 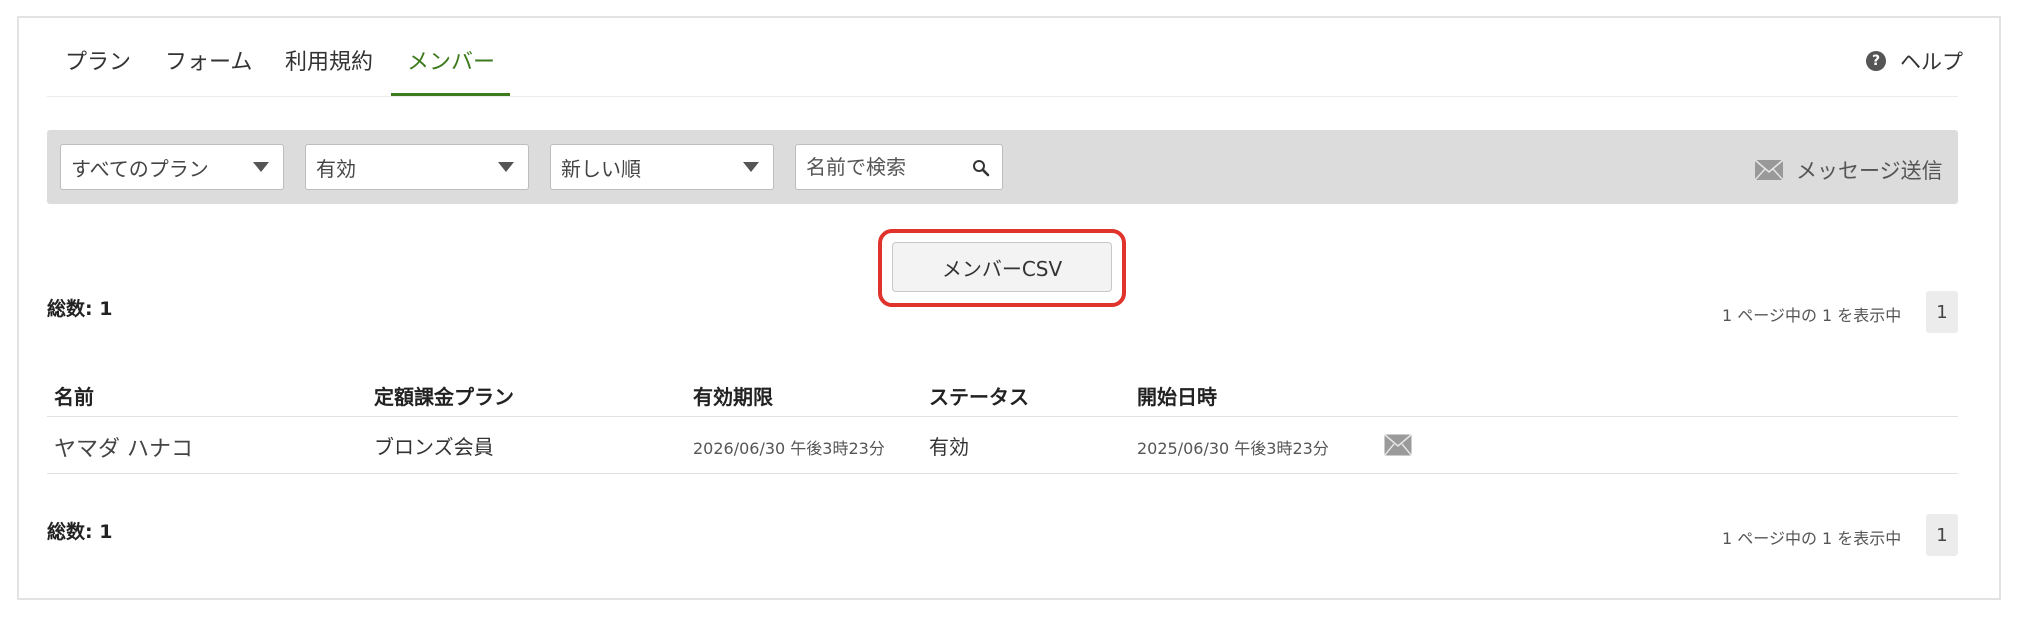 What do you see at coordinates (80, 309) in the screenshot?
I see `total-count-top: 総数: 1` at bounding box center [80, 309].